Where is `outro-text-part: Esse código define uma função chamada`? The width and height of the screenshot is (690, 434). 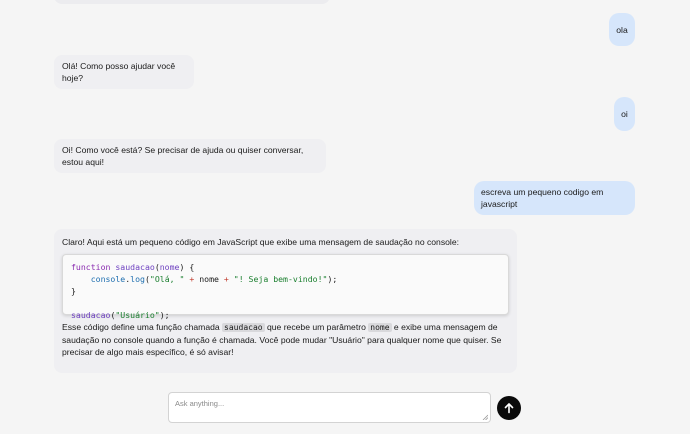
outro-text-part: Esse código define uma função chamada is located at coordinates (141, 327).